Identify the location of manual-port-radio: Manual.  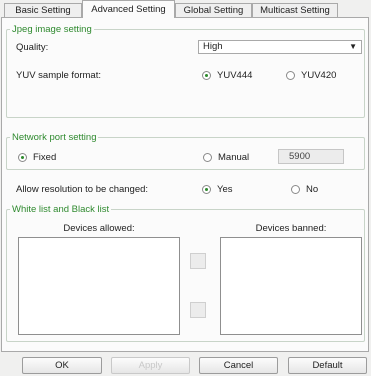
(226, 157).